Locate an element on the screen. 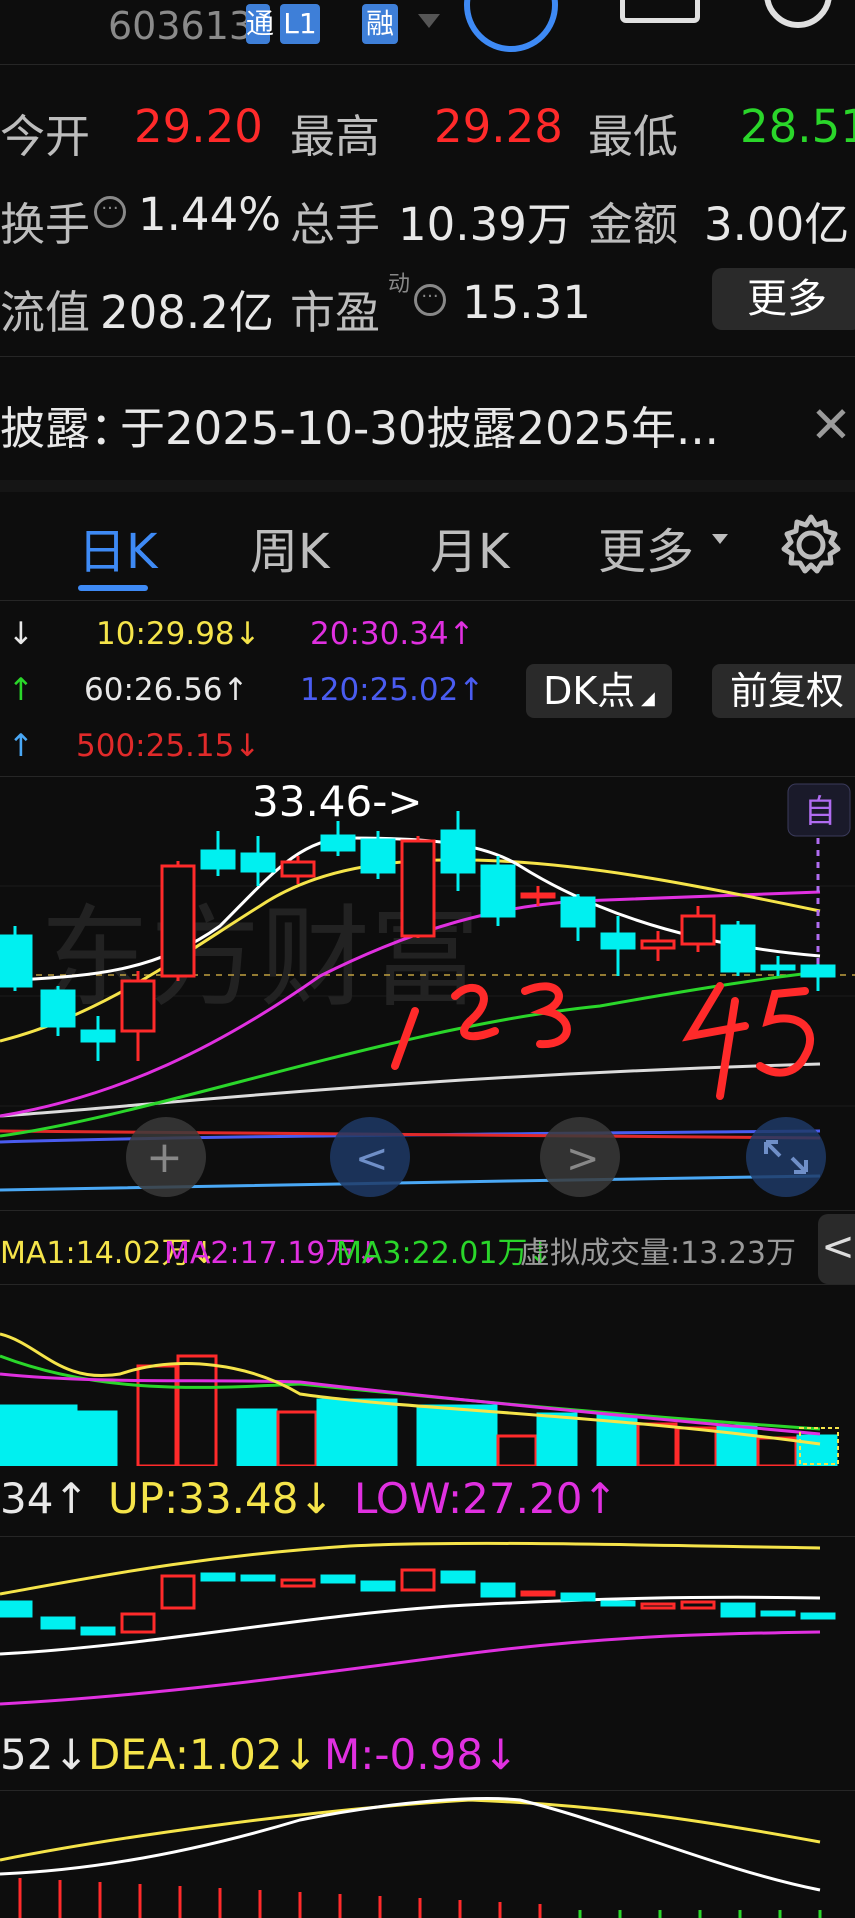 Image resolution: width=855 pixels, height=1918 pixels. chevron-right-icon: > is located at coordinates (583, 1159).